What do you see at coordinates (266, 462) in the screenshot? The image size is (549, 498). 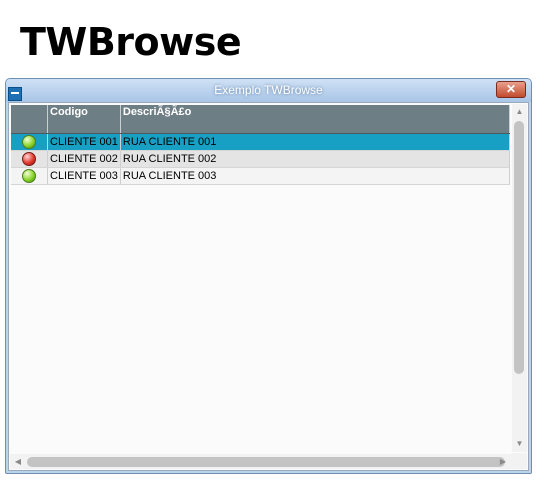 I see `horizontal-scroll-thumb` at bounding box center [266, 462].